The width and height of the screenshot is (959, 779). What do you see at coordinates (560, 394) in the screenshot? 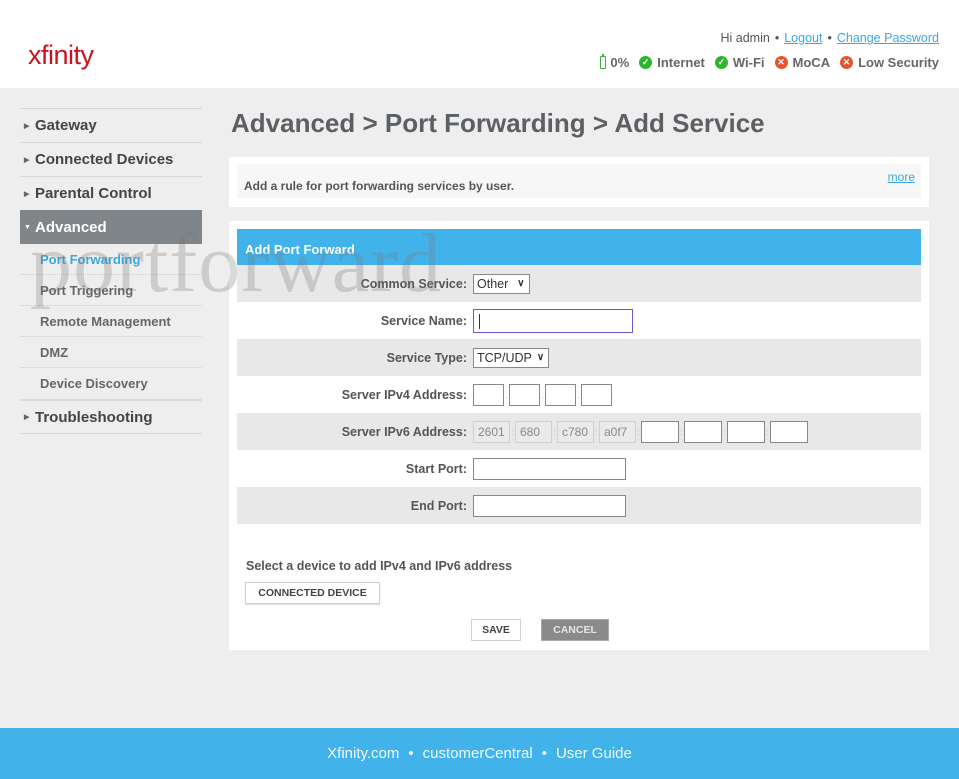
I see `ipv4-octet-3-input` at bounding box center [560, 394].